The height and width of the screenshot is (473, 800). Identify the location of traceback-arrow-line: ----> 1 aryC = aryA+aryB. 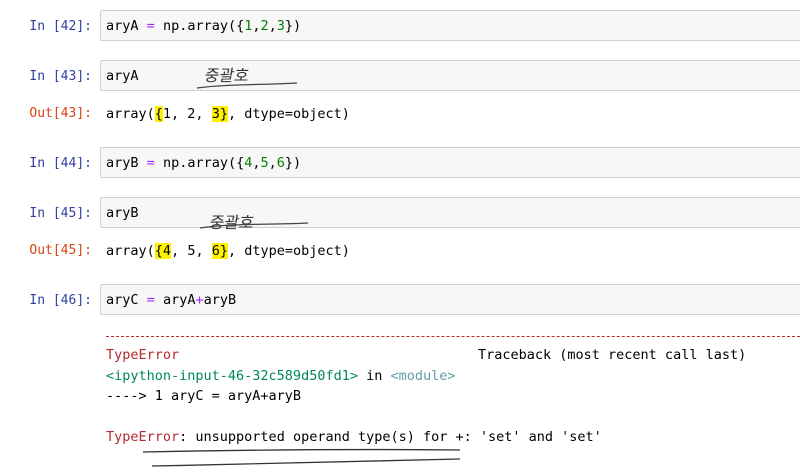
(204, 396).